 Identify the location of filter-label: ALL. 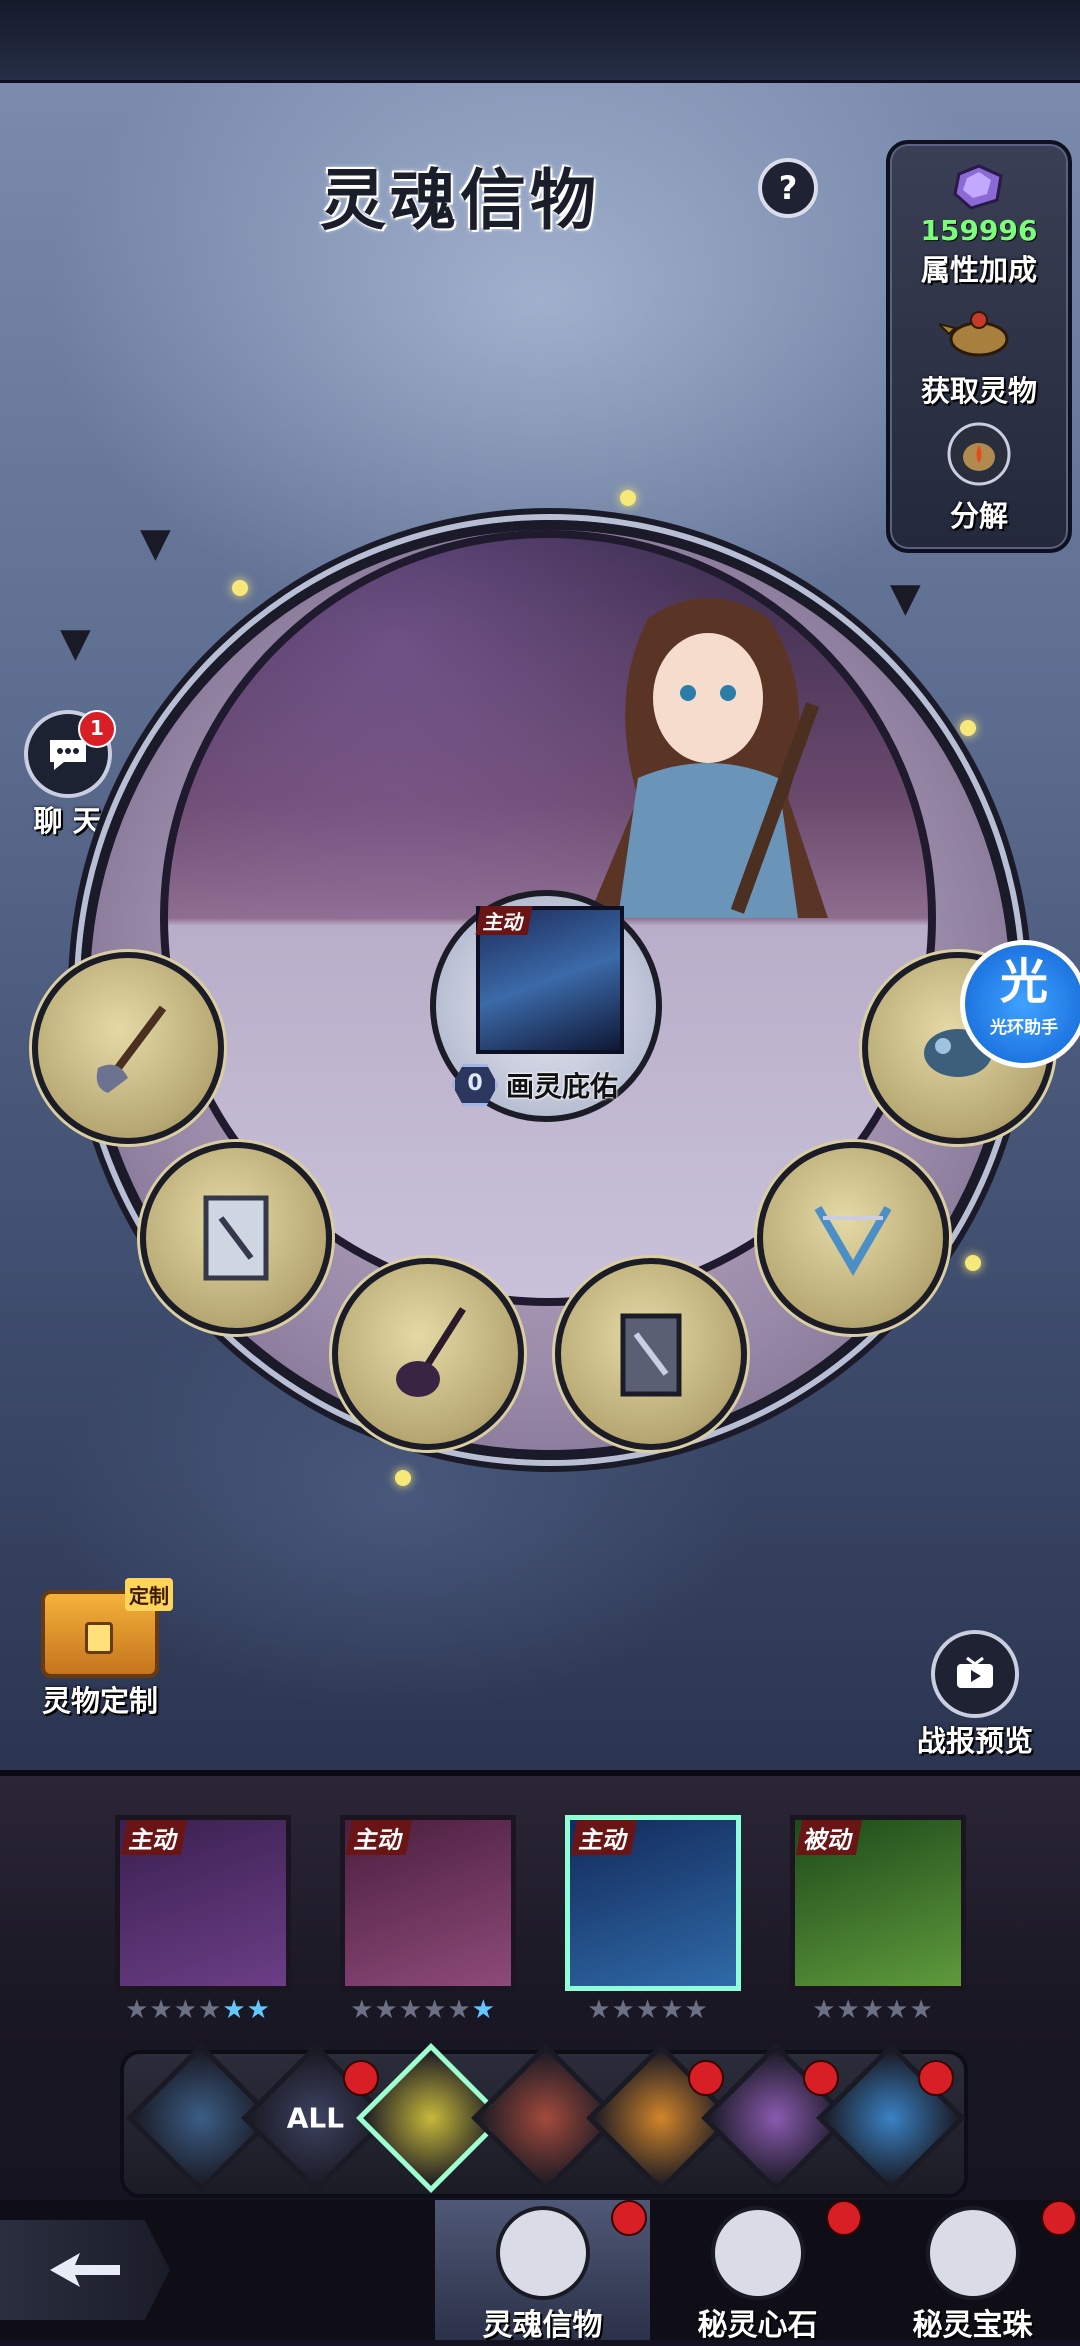
(316, 2118).